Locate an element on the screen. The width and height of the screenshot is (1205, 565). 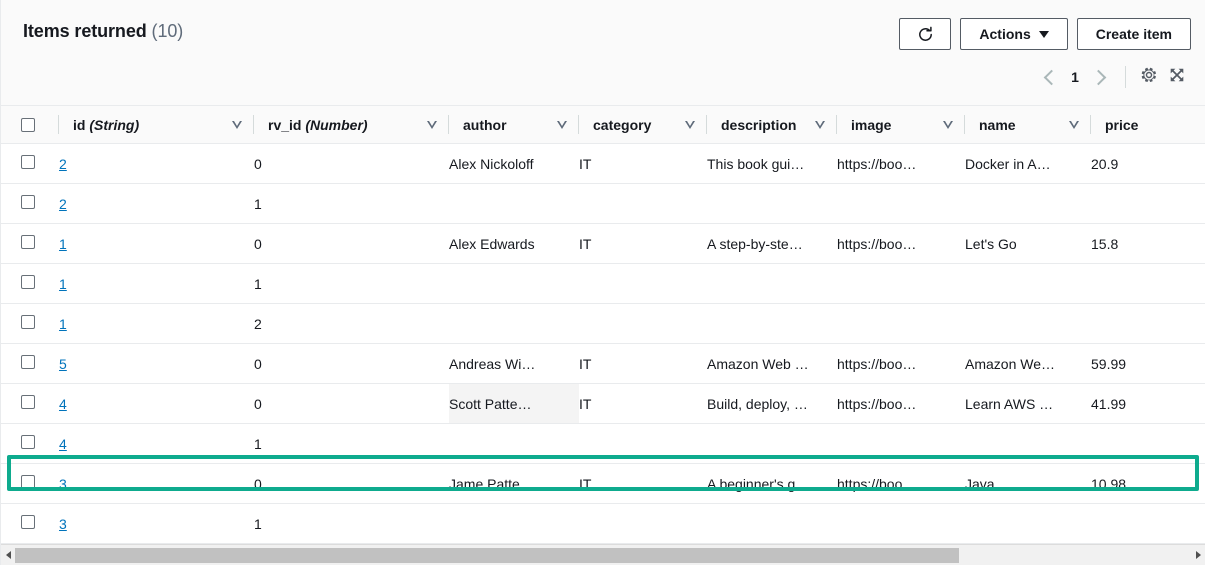
scroll-left-button is located at coordinates (8, 555).